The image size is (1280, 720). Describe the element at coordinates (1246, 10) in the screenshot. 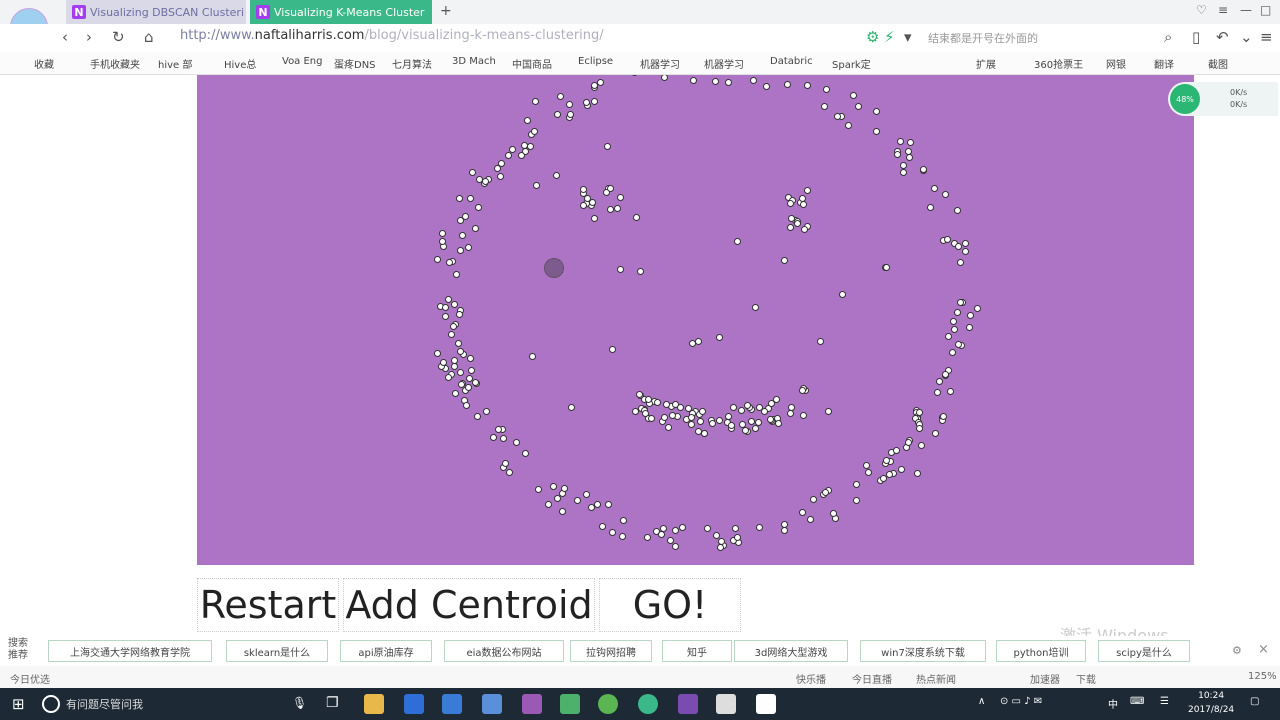

I see `minimize-icon: —` at that location.